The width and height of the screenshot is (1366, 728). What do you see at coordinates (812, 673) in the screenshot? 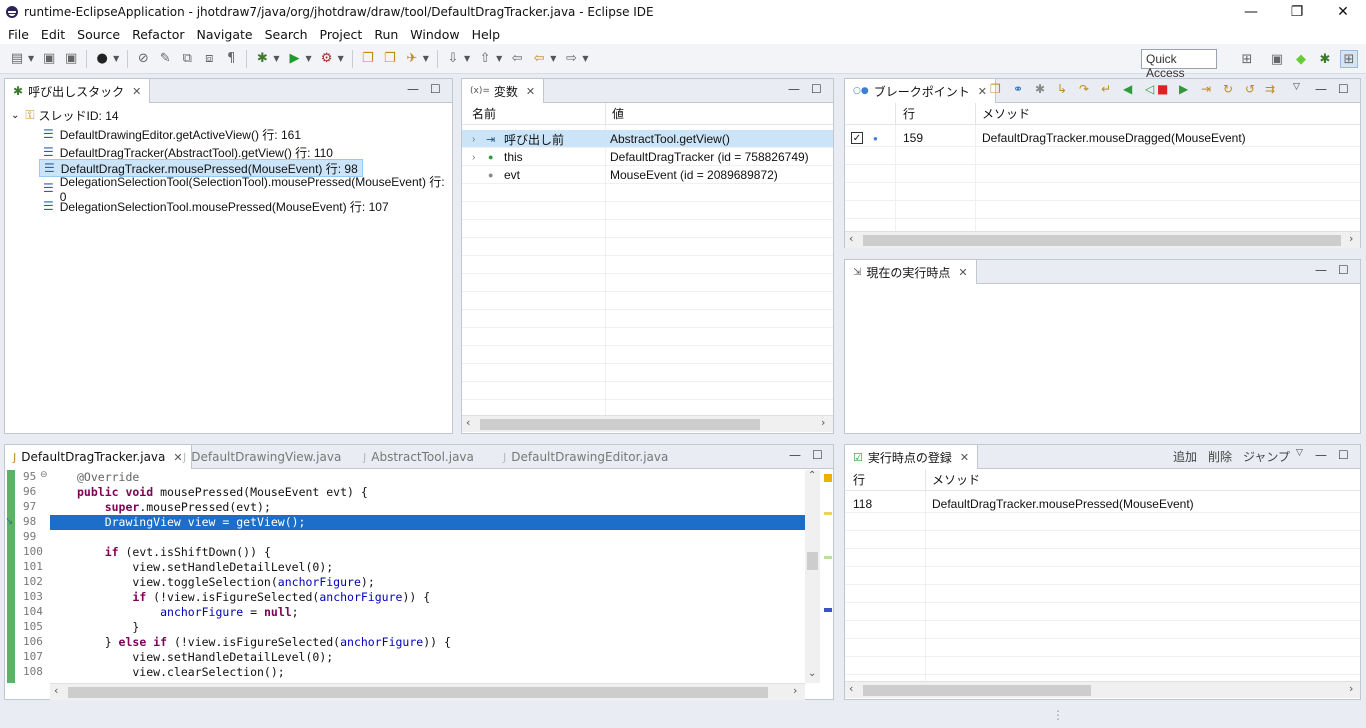
I see `scroll-down-icon: ⌄` at bounding box center [812, 673].